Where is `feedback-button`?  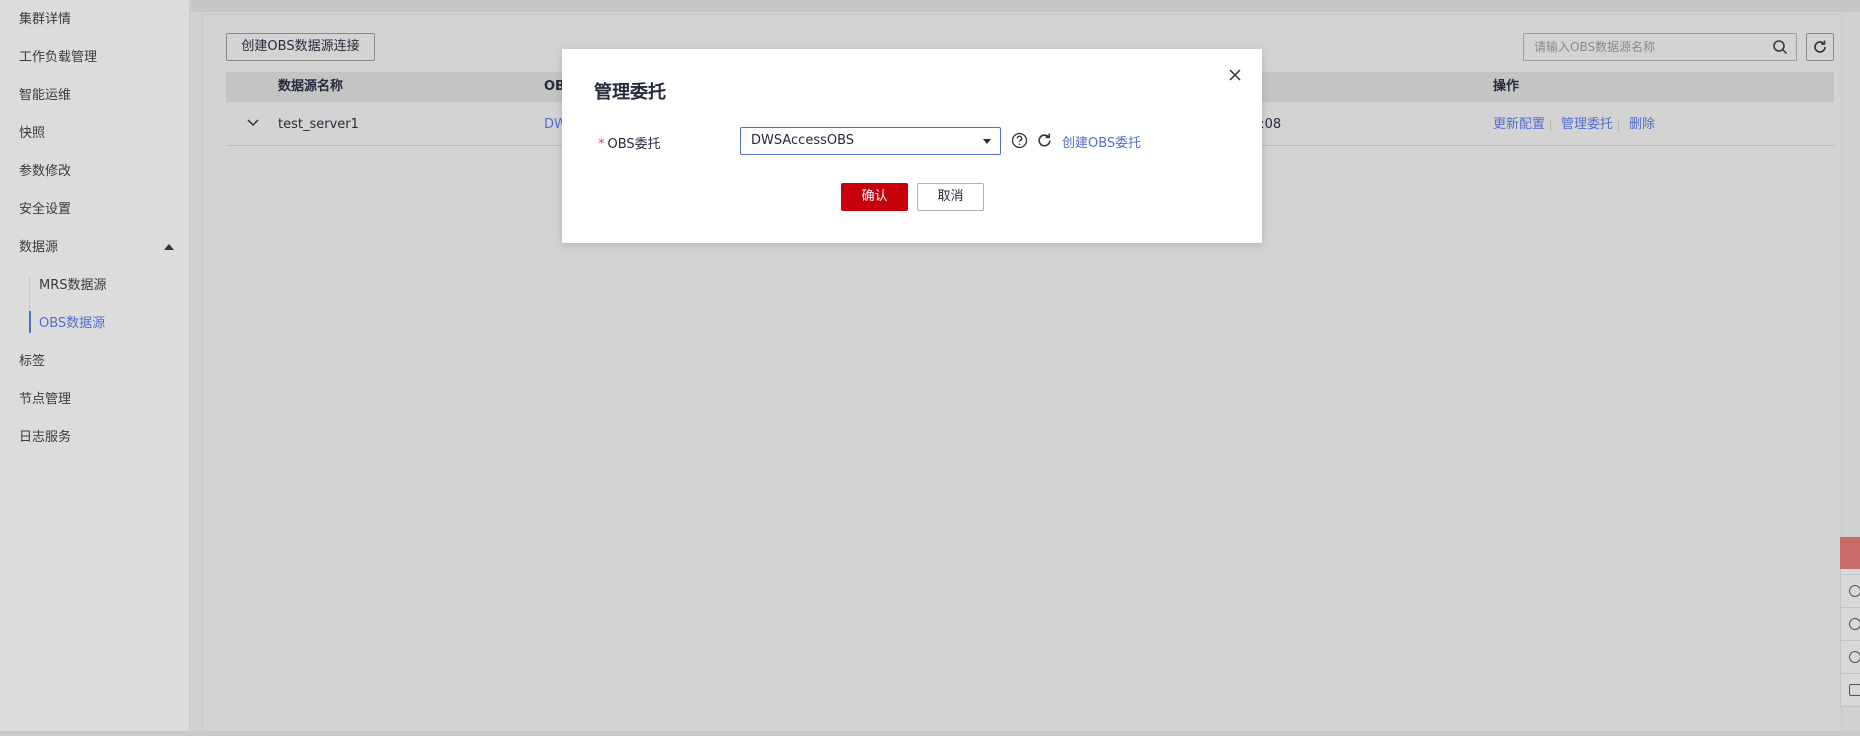
feedback-button is located at coordinates (1850, 553).